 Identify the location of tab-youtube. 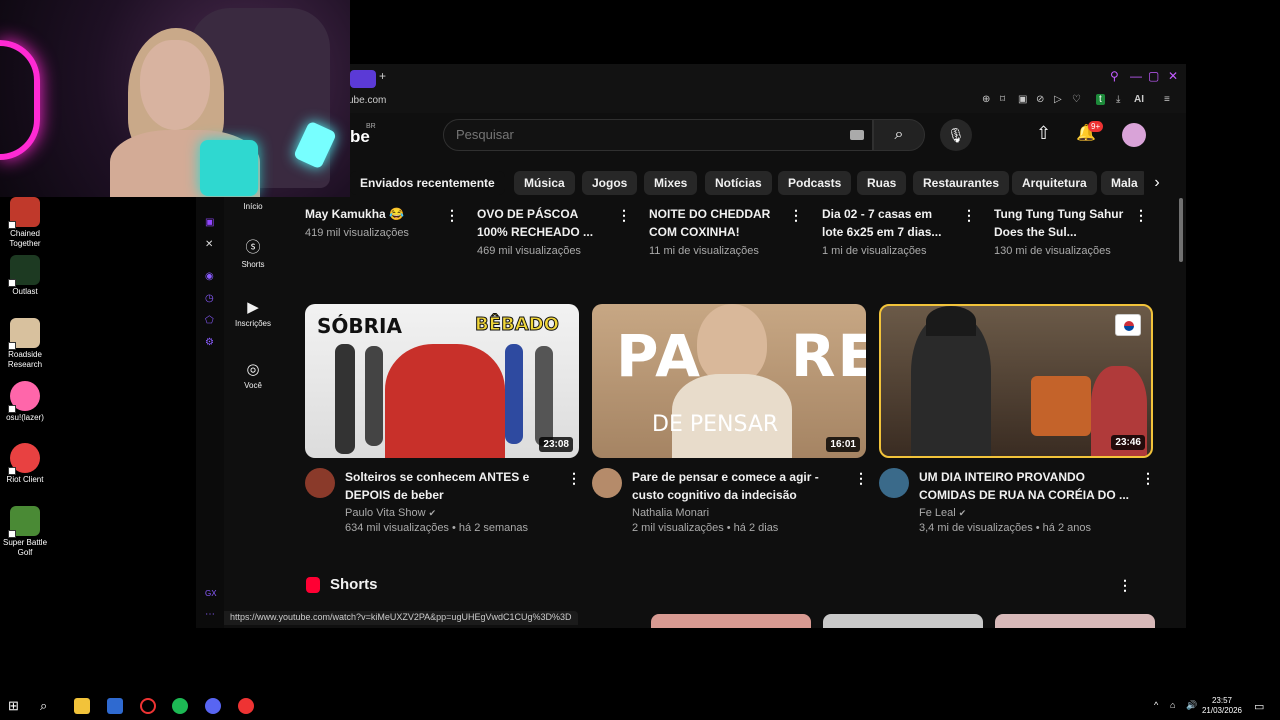
(363, 79).